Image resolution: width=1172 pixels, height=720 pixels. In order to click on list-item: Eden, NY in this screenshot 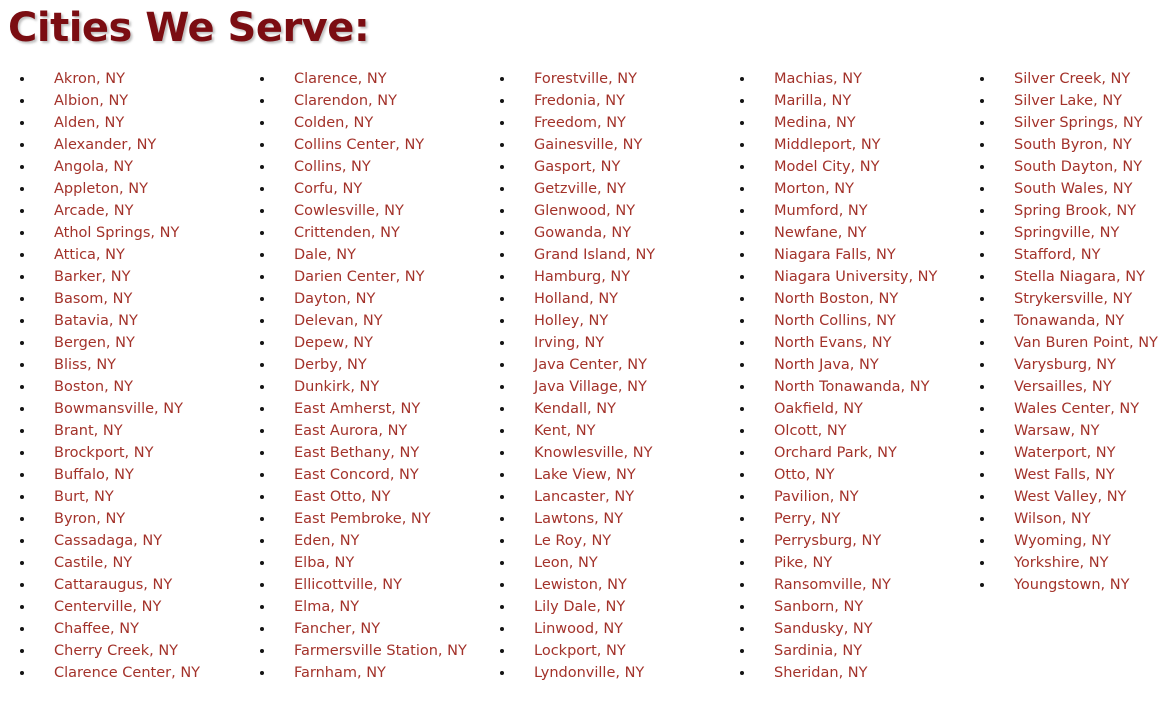, I will do `click(360, 541)`.